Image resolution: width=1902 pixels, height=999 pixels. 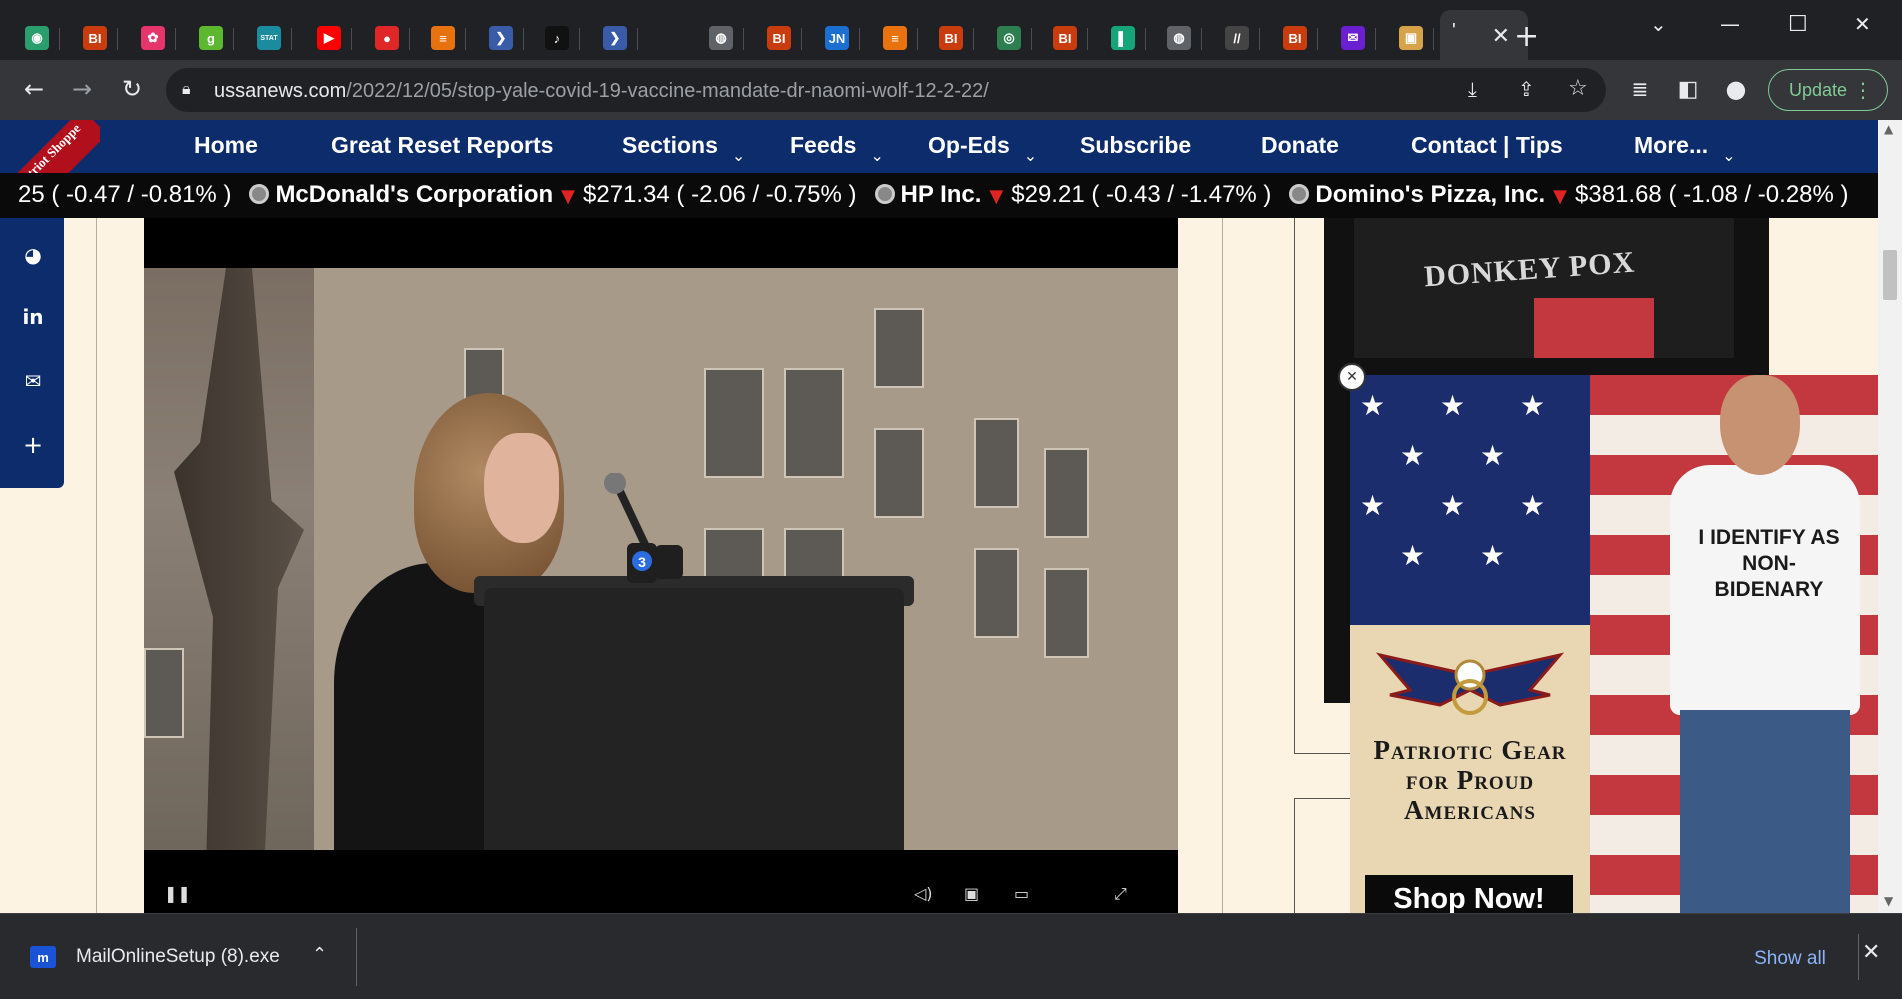 What do you see at coordinates (186, 89) in the screenshot?
I see `lock-icon: 🔒︎` at bounding box center [186, 89].